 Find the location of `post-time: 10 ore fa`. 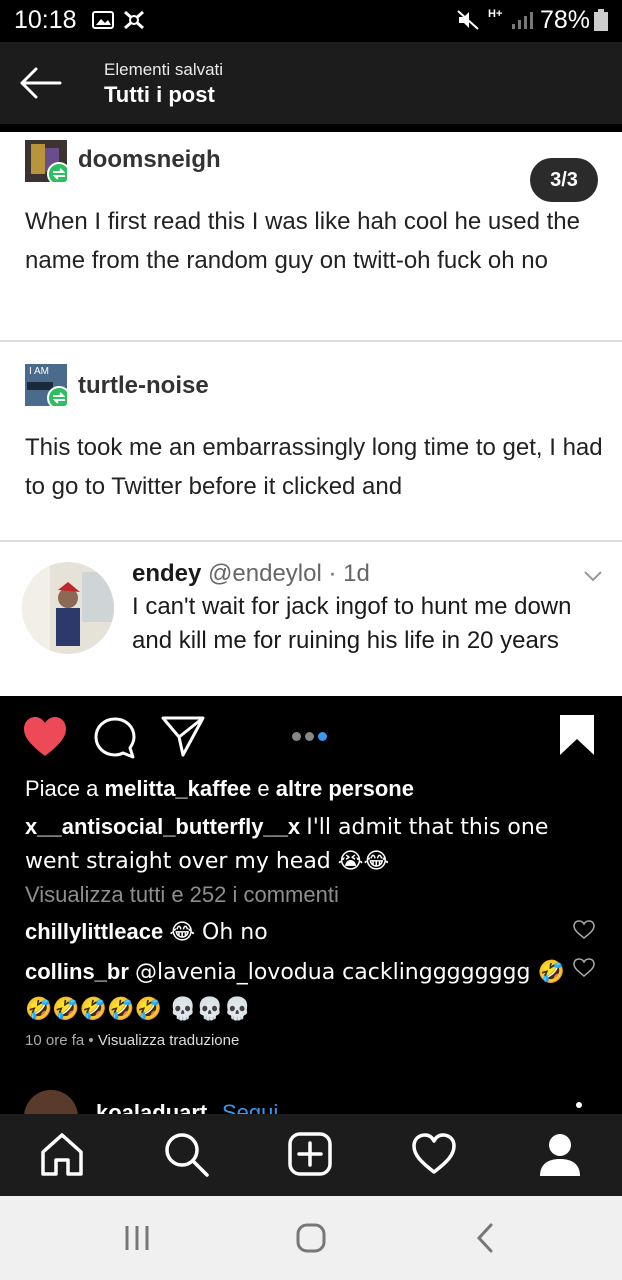

post-time: 10 ore fa is located at coordinates (55, 1040).